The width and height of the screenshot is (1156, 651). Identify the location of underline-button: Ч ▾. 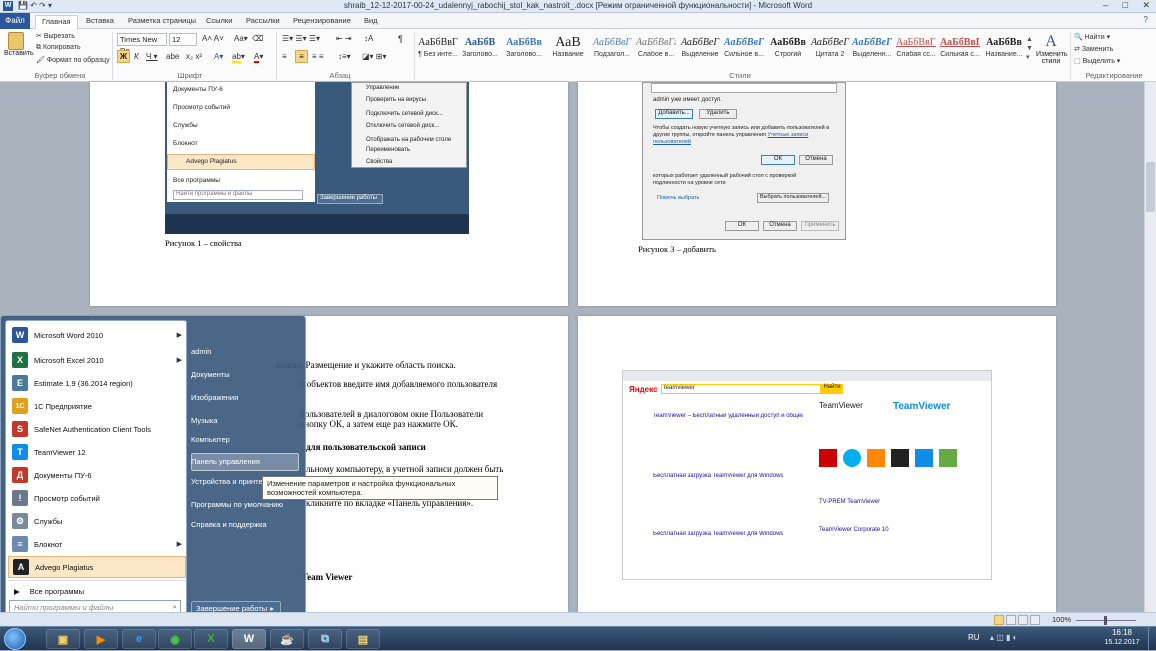
(152, 56).